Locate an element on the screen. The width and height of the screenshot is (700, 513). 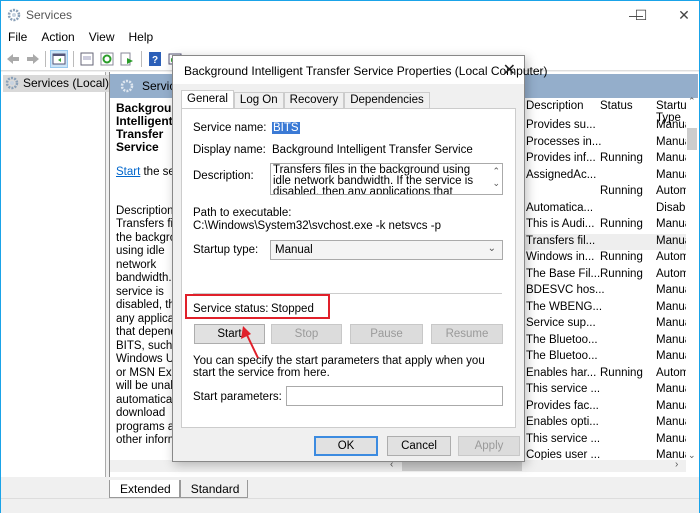
vertical-scroll-thumb is located at coordinates (692, 139).